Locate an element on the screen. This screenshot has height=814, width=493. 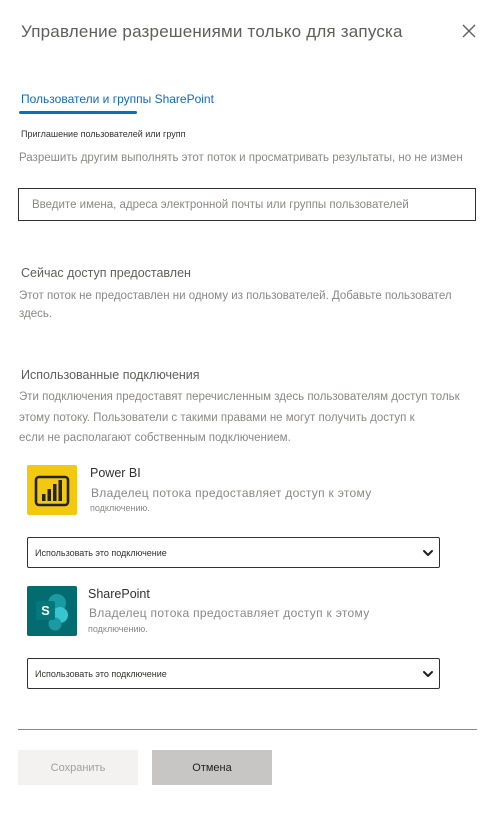
power-bi-icon is located at coordinates (52, 490).